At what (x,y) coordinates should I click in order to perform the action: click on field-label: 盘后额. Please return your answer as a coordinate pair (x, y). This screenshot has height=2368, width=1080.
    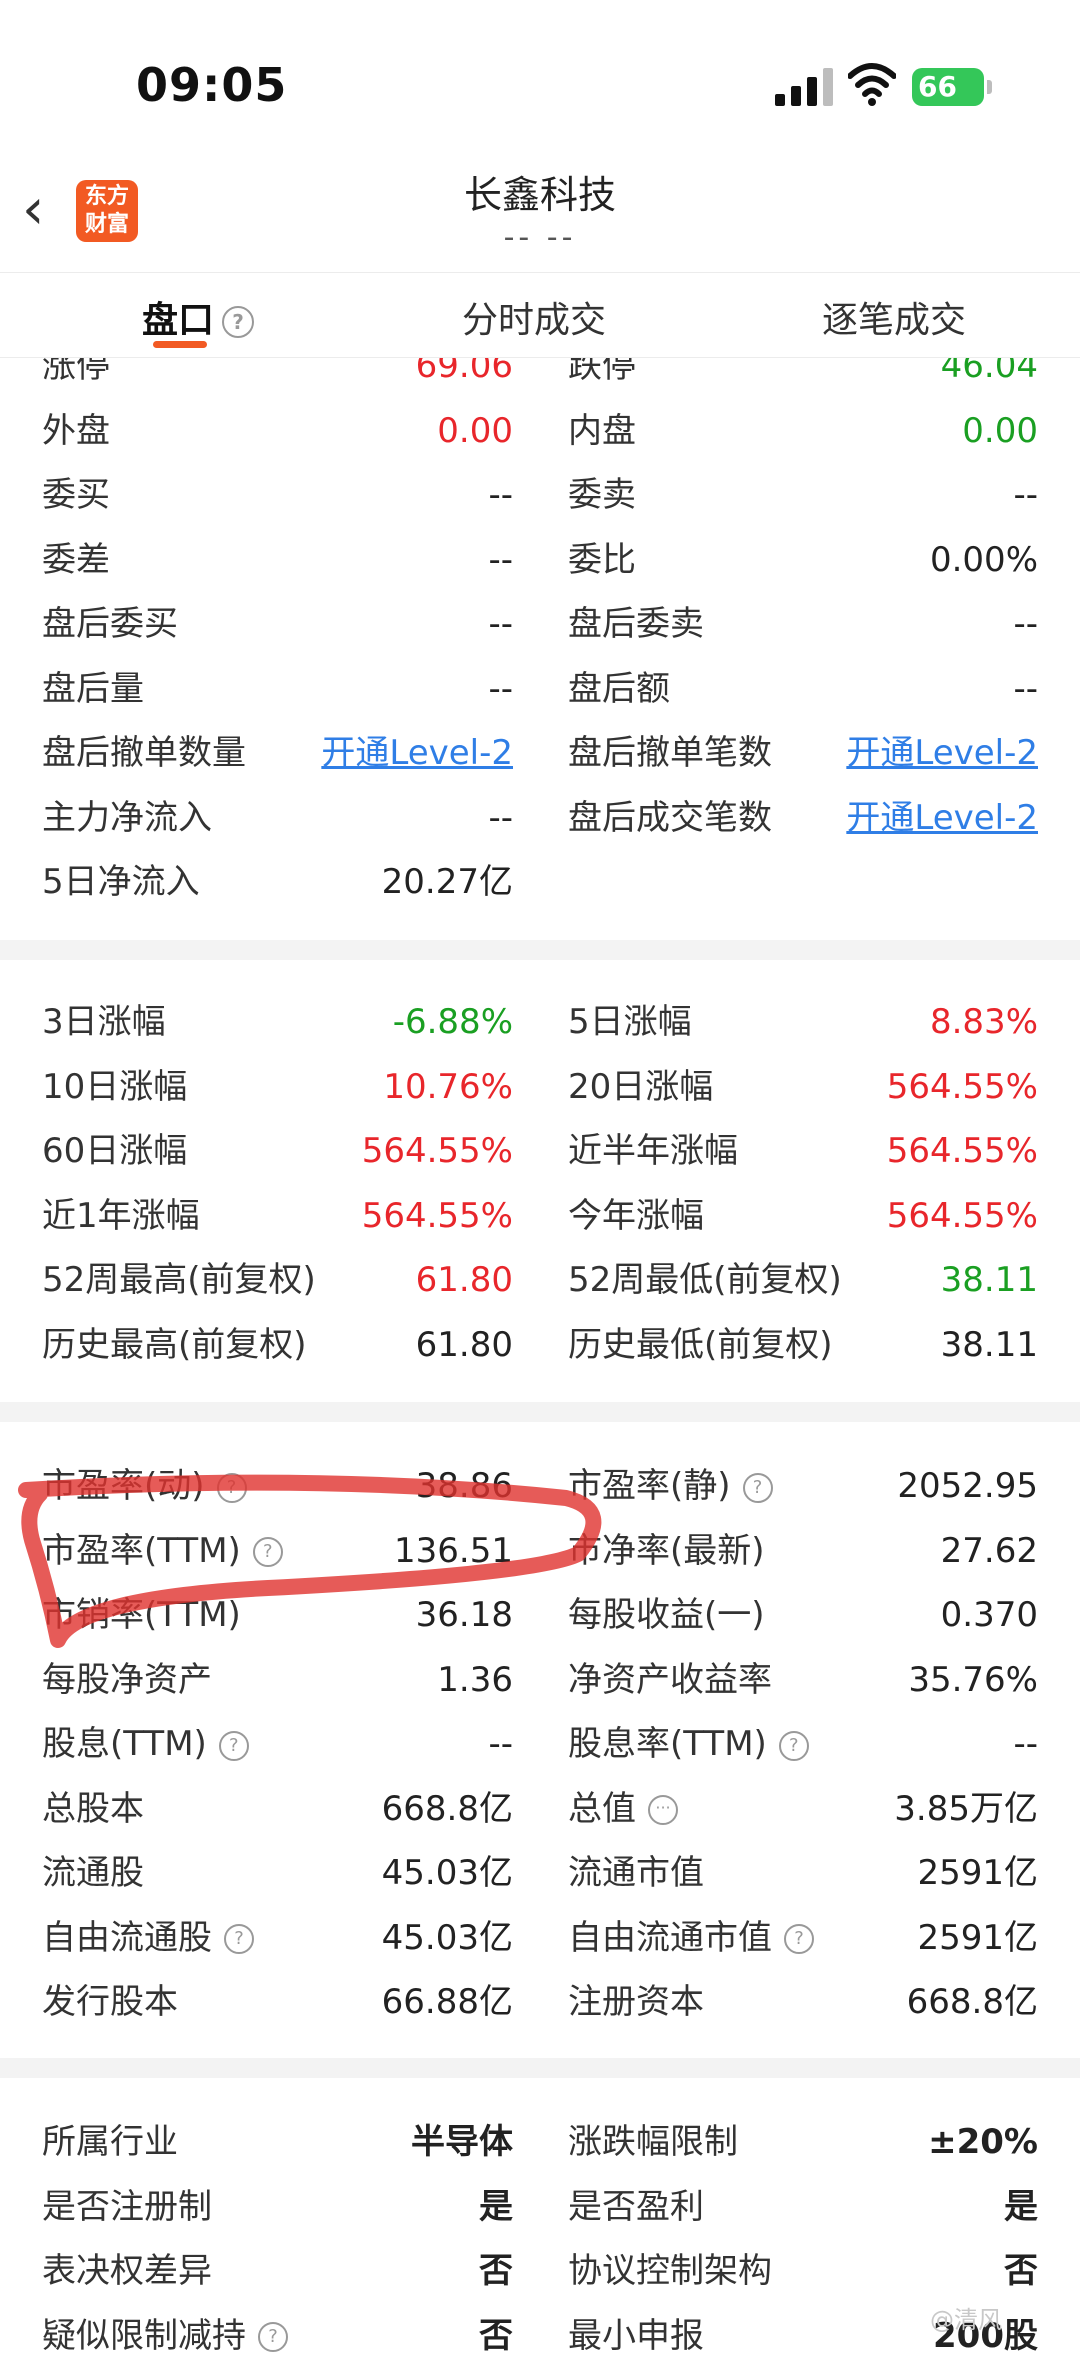
    Looking at the image, I should click on (619, 689).